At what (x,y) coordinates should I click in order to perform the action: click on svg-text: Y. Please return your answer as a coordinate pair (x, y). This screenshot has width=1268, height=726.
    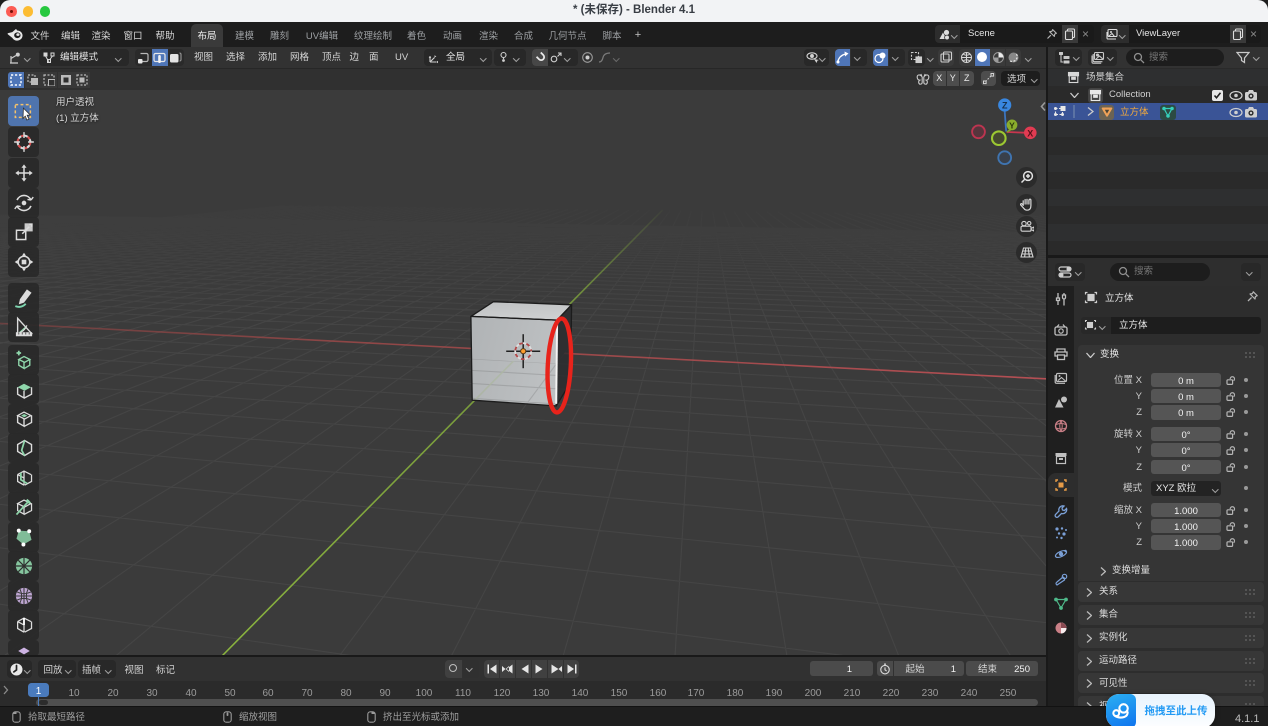
    Looking at the image, I should click on (1012, 125).